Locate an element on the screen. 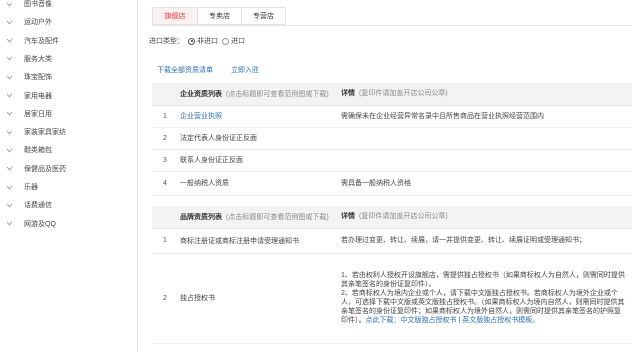  sidebar-item: 乐器 is located at coordinates (69, 187).